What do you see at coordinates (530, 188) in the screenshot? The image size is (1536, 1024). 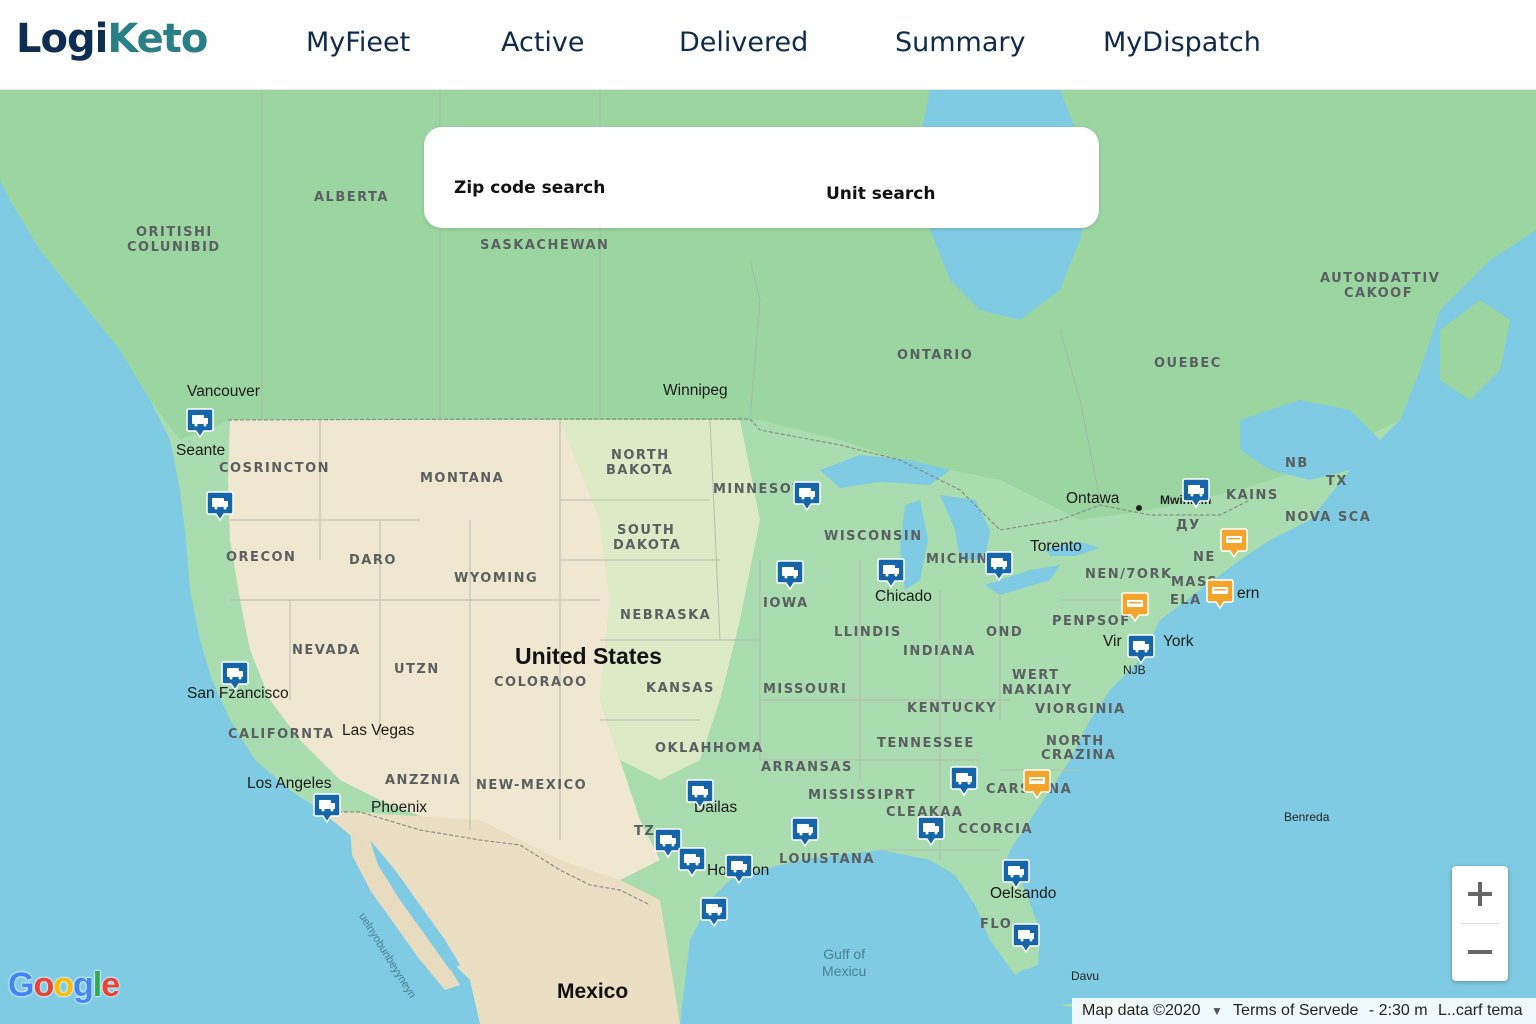 I see `zip-code-search-label: Zip code search` at bounding box center [530, 188].